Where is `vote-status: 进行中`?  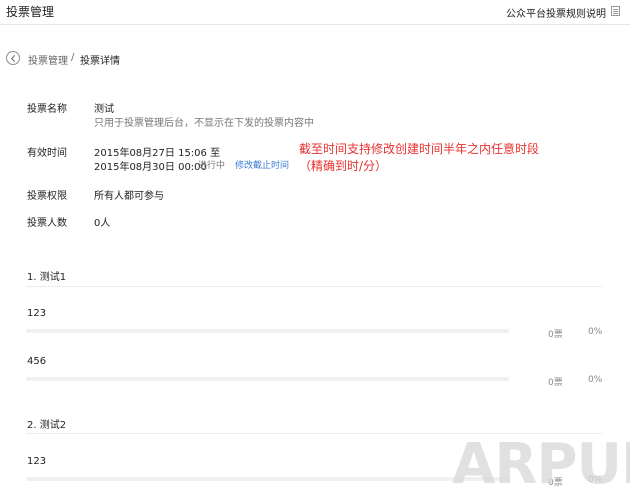
vote-status: 进行中 is located at coordinates (212, 166).